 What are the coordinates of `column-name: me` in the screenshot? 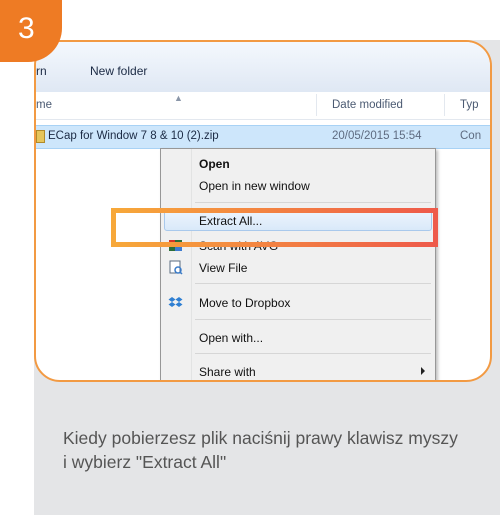 It's located at (44, 105).